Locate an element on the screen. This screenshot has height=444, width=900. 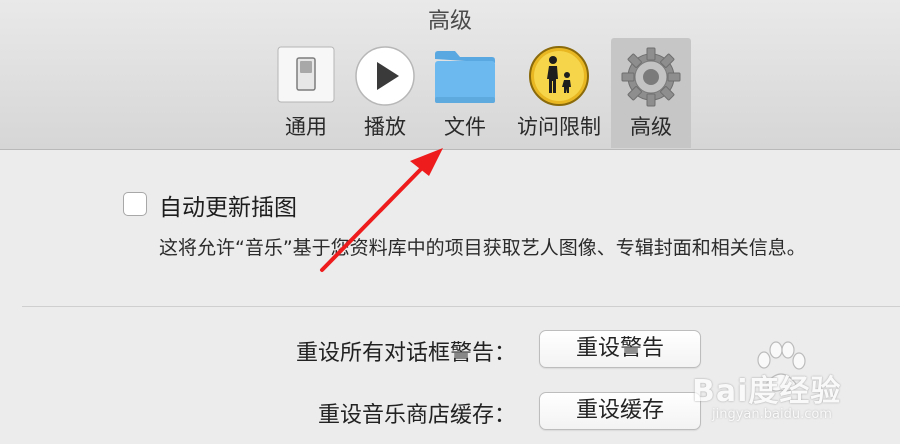
folder-icon is located at coordinates (465, 77).